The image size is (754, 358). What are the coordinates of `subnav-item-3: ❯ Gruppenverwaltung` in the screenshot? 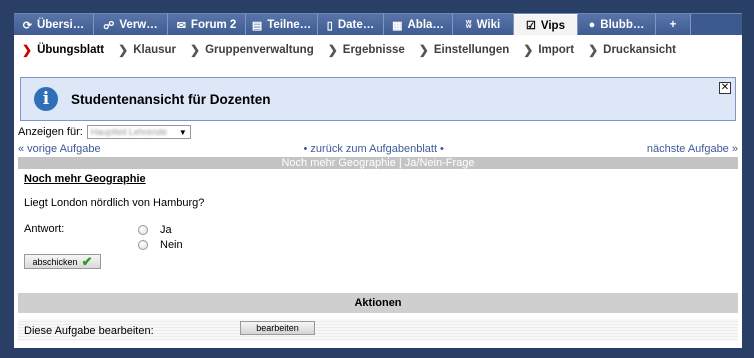 It's located at (252, 50).